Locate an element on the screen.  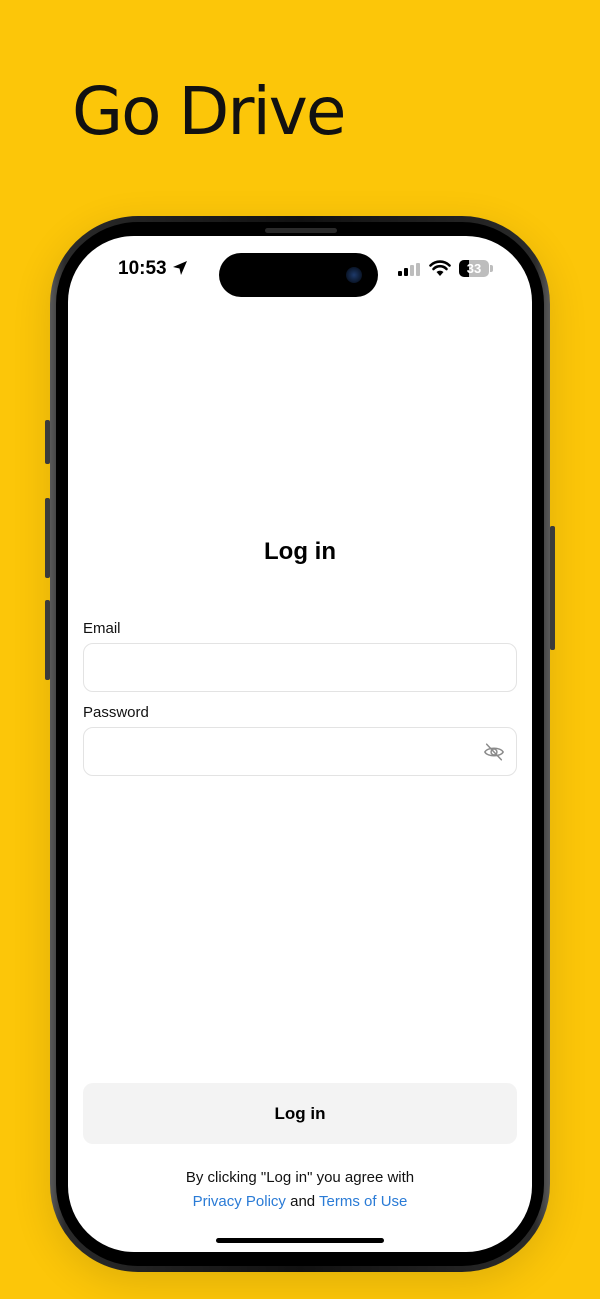
wifi-icon is located at coordinates (440, 268).